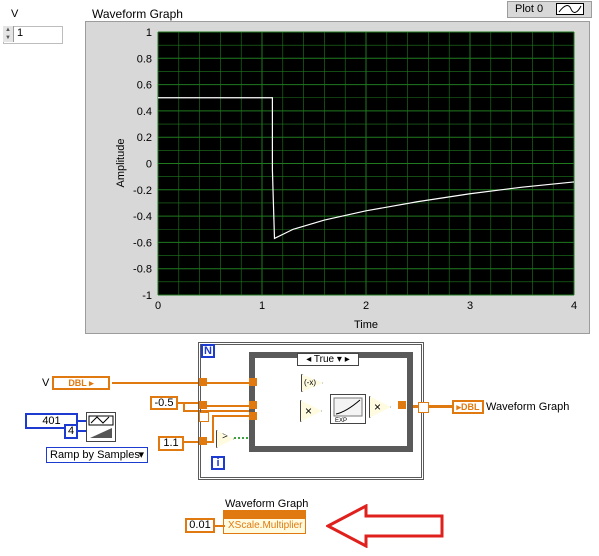  Describe the element at coordinates (264, 515) in the screenshot. I see `property-node-header` at that location.